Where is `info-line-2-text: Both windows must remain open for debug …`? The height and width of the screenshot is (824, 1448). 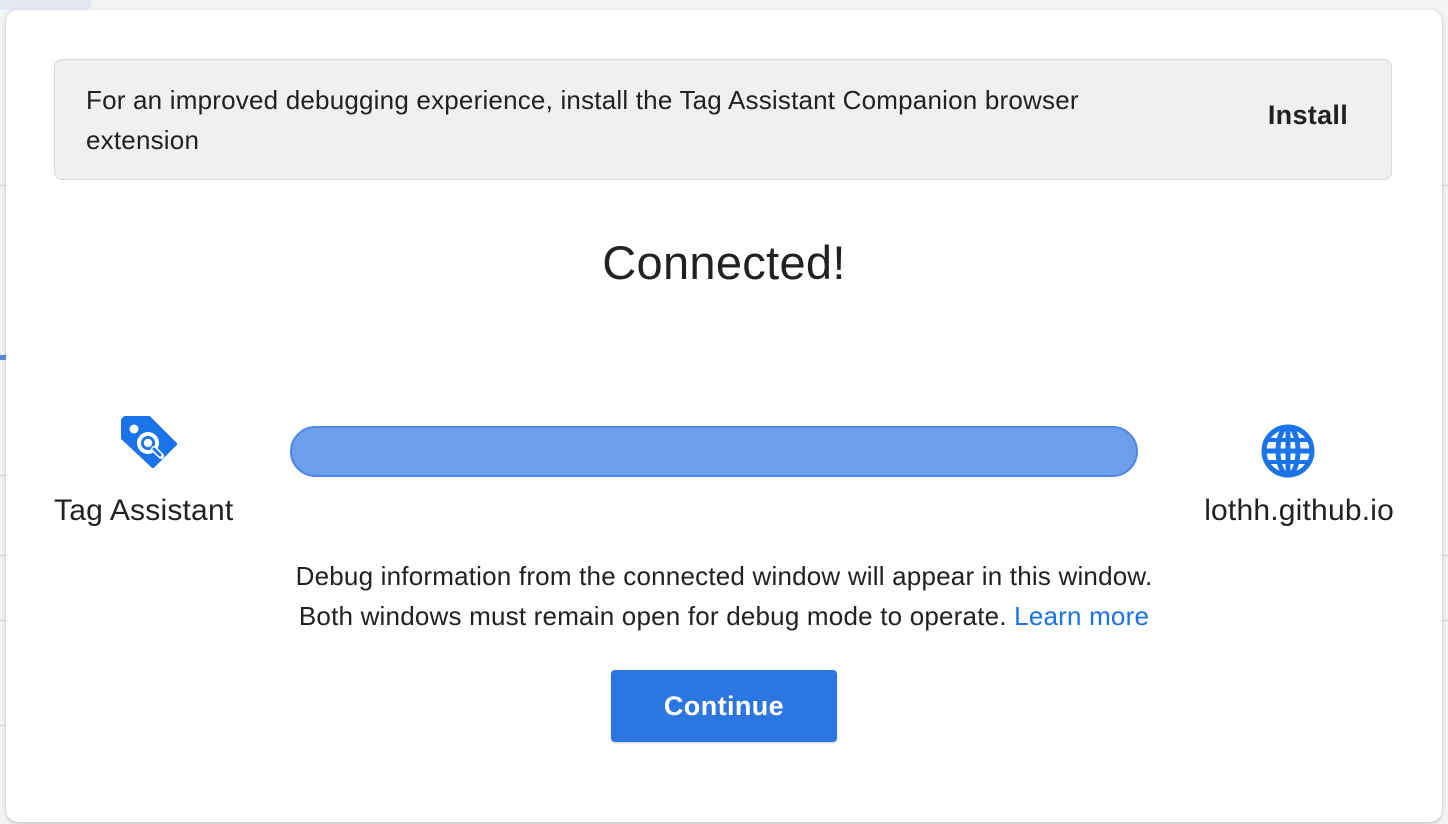
info-line-2-text: Both windows must remain open for debug … is located at coordinates (652, 616).